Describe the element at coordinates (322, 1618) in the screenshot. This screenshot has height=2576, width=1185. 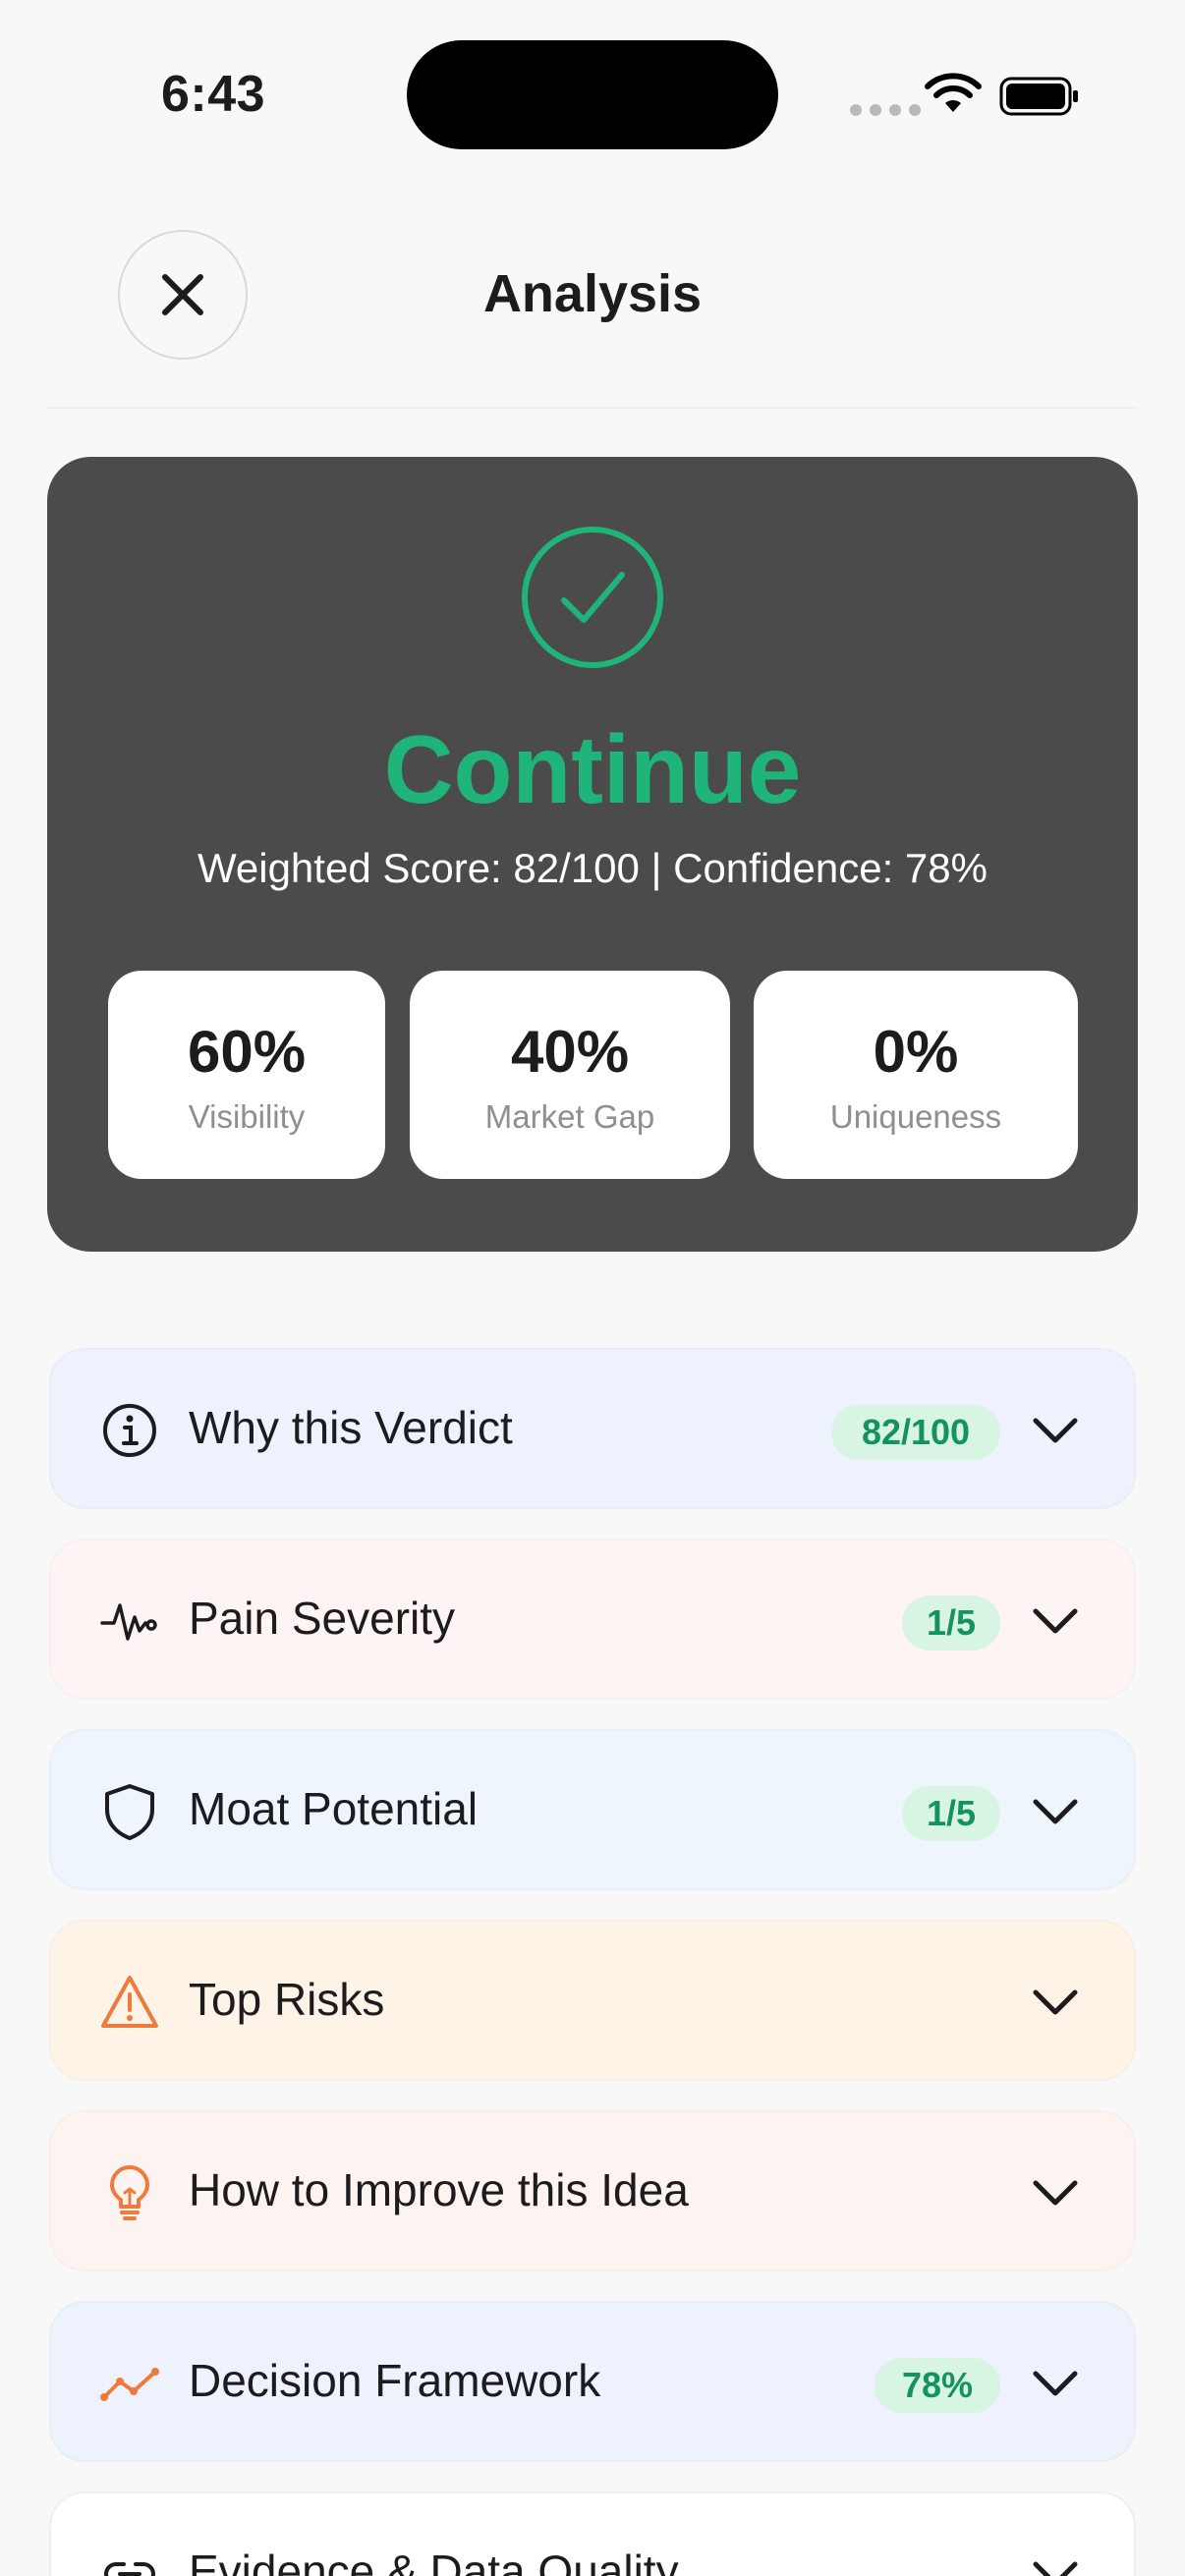
I see `section-label: Pain Severity` at that location.